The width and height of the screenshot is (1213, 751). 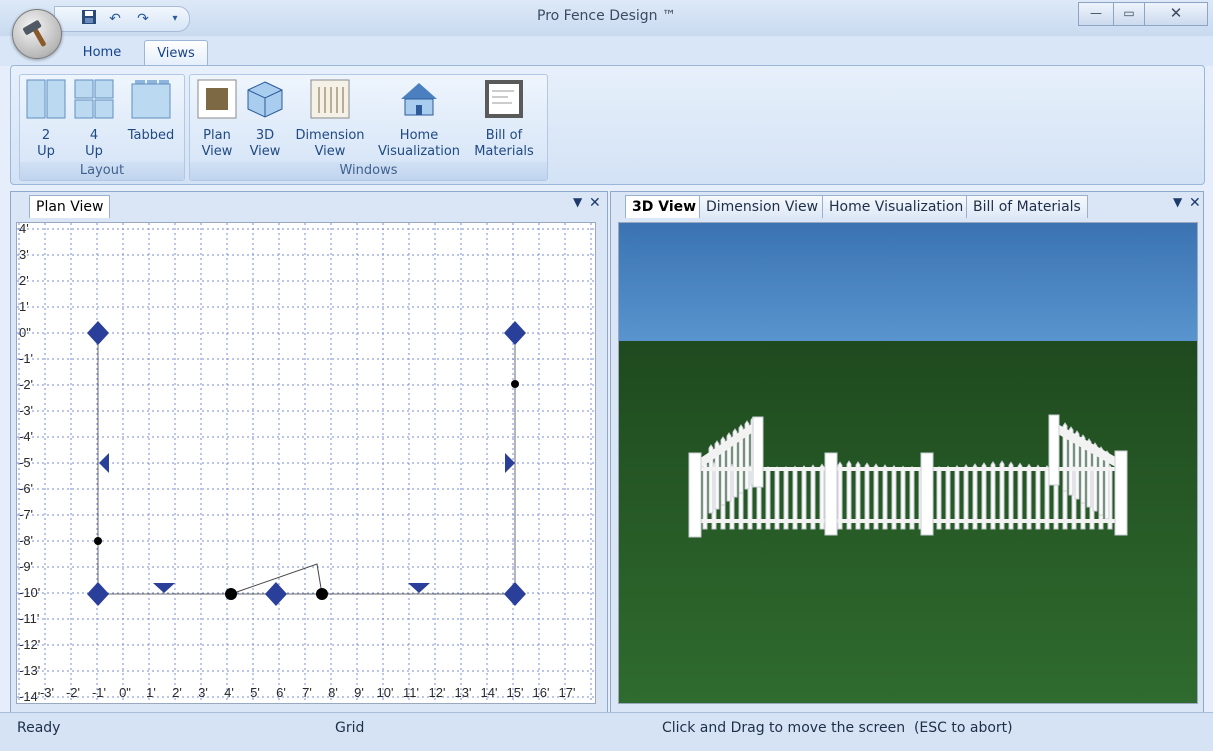 What do you see at coordinates (177, 692) in the screenshot?
I see `x-axis-tick-label: 2'` at bounding box center [177, 692].